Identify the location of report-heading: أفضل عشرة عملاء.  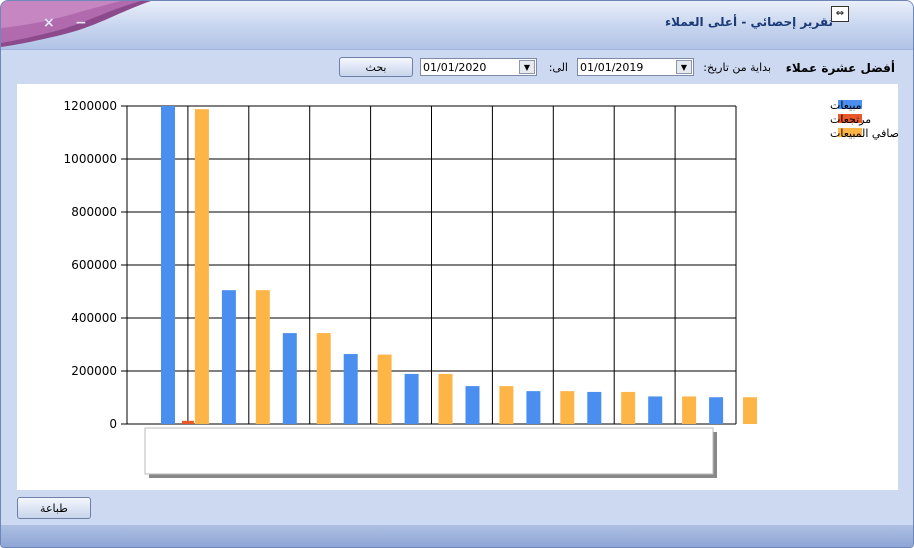
(840, 68).